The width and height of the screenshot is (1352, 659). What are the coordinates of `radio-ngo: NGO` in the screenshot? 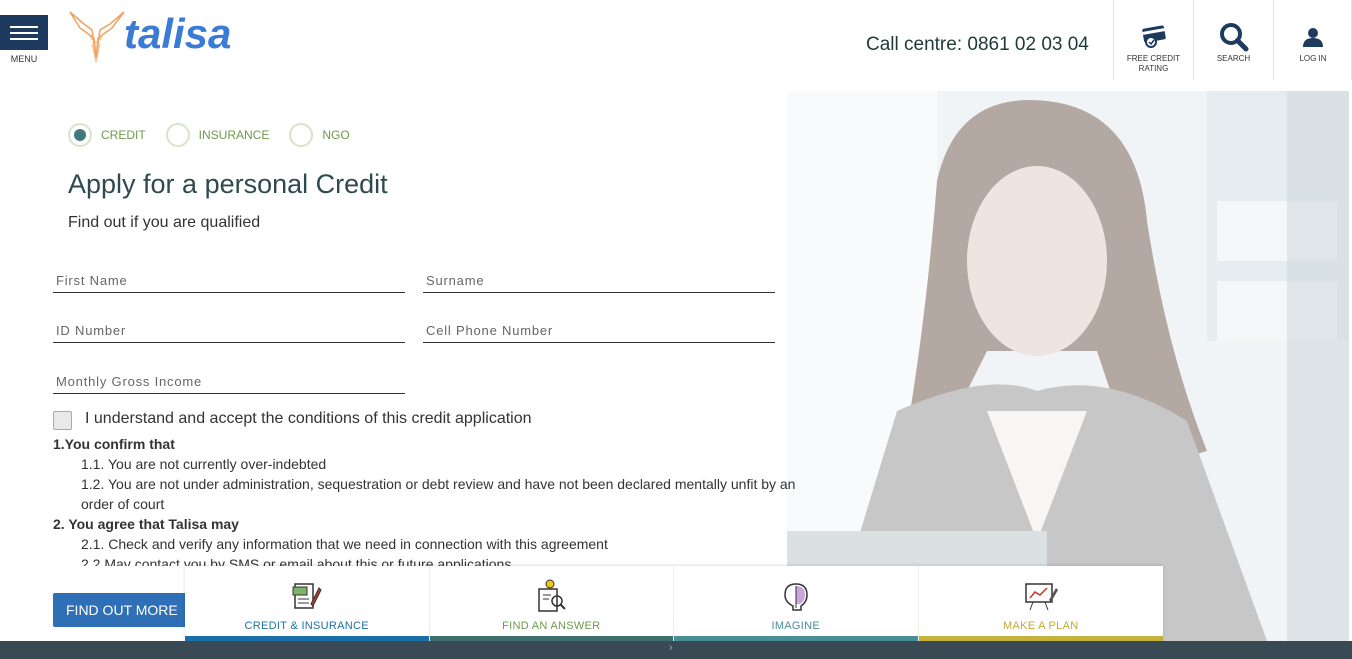 It's located at (319, 135).